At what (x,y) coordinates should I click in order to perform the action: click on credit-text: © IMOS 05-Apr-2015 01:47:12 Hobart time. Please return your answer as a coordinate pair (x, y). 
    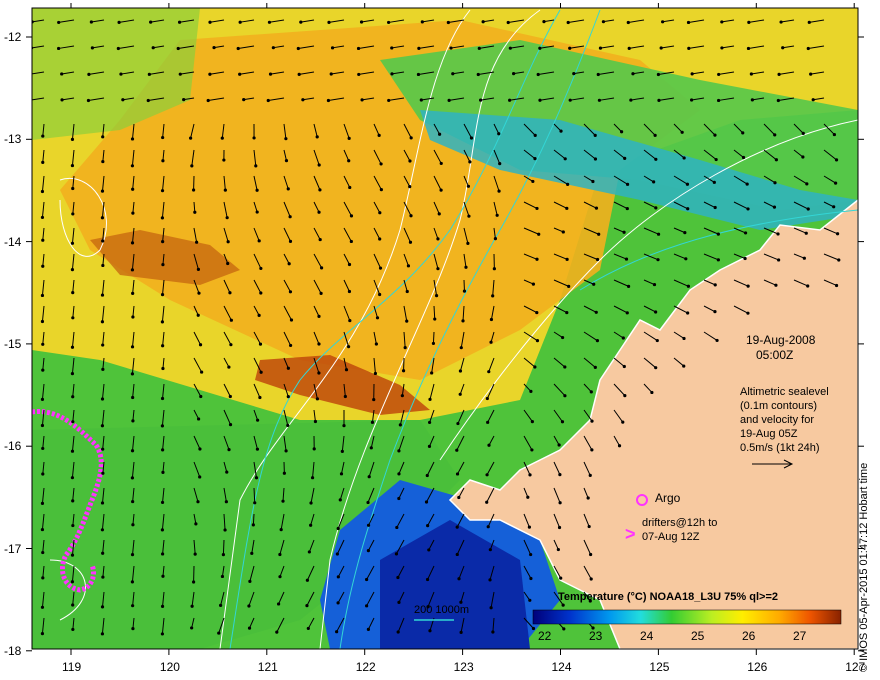
    Looking at the image, I should click on (864, 567).